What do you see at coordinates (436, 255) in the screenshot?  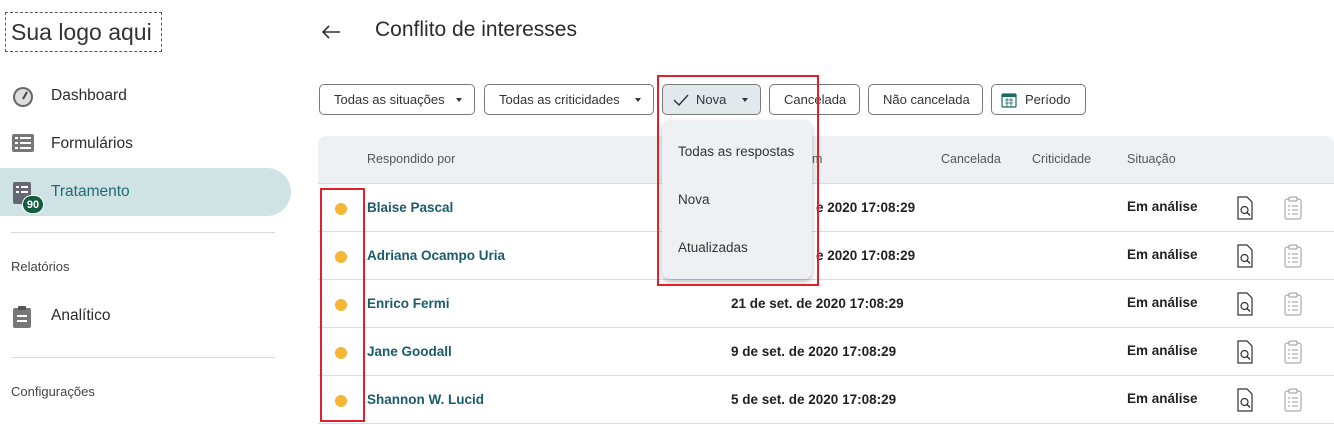 I see `respondent-name: Adriana Ocampo Uria` at bounding box center [436, 255].